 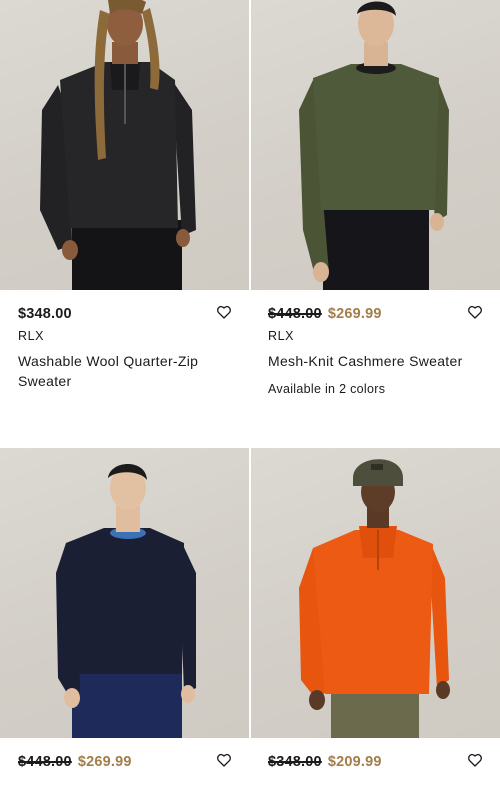 What do you see at coordinates (327, 389) in the screenshot?
I see `color-availability: Available in 2 colors` at bounding box center [327, 389].